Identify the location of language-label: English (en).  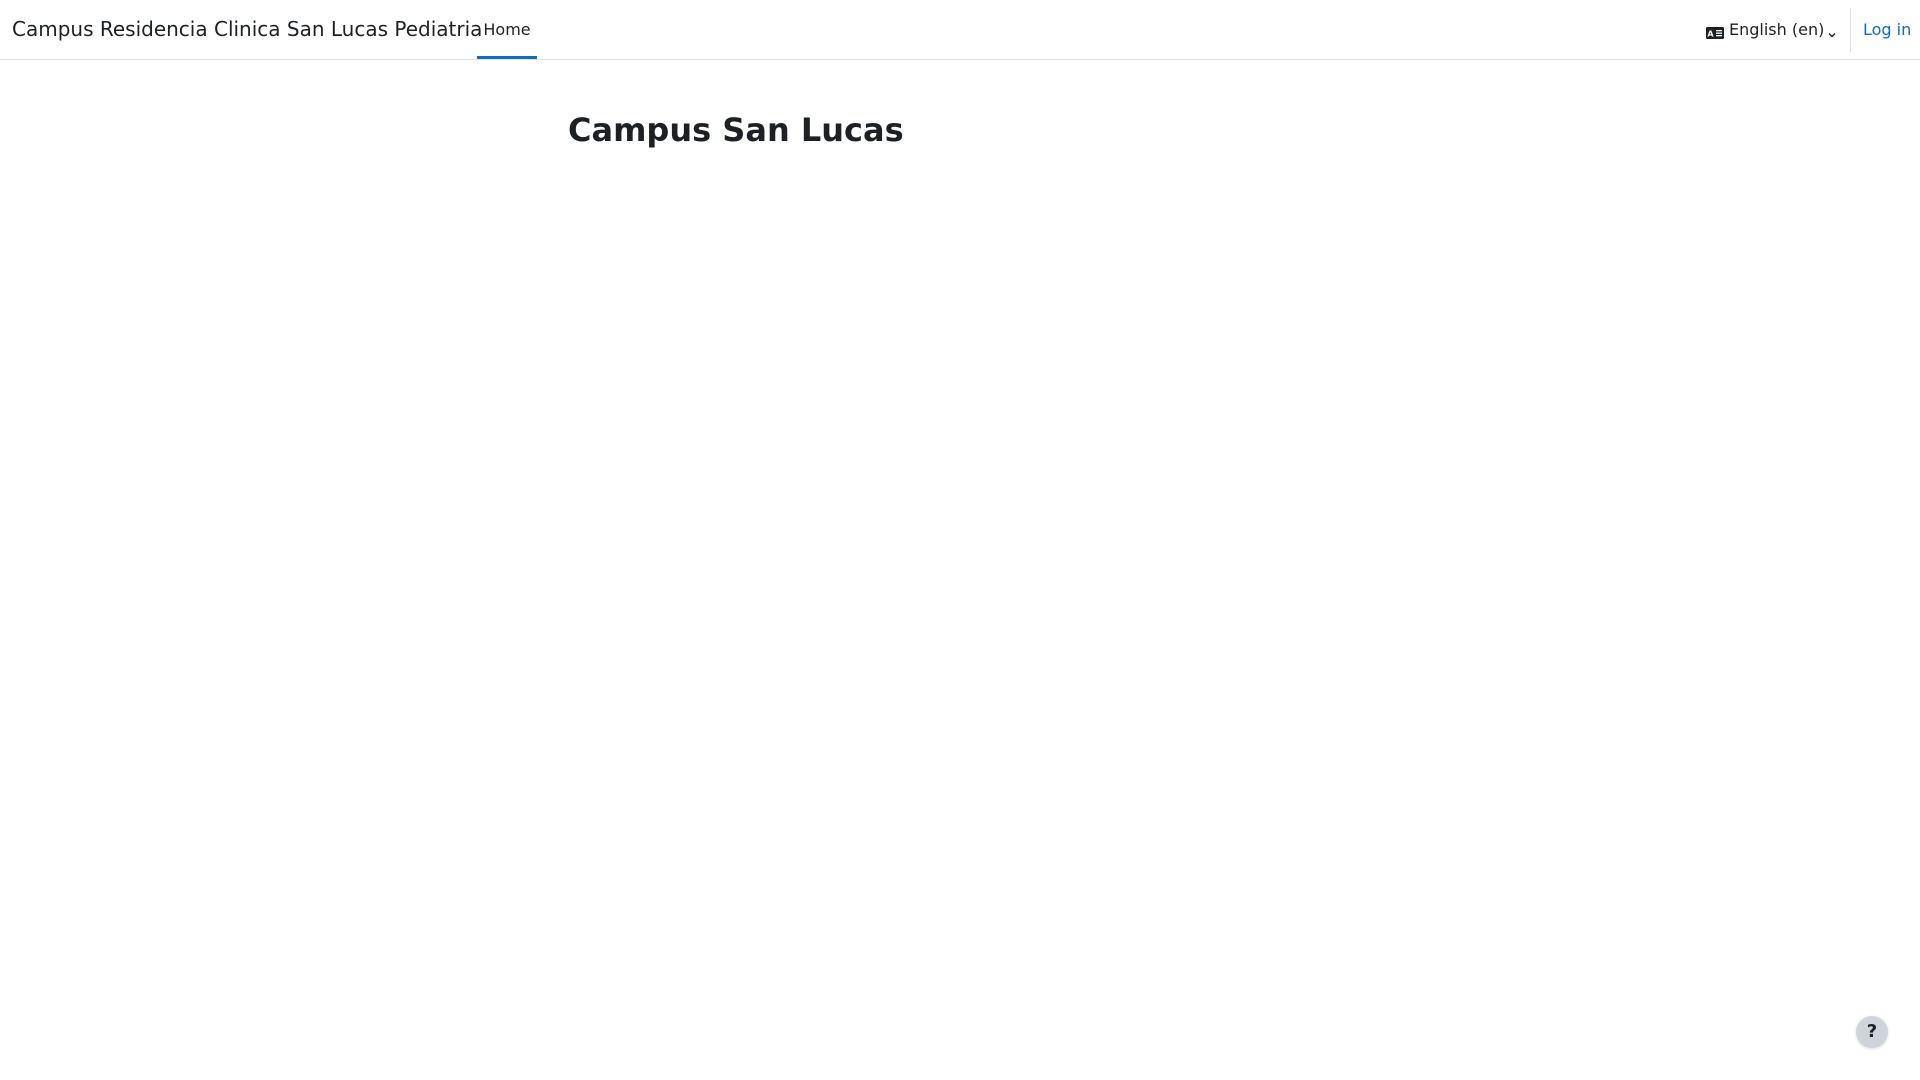
(1777, 29).